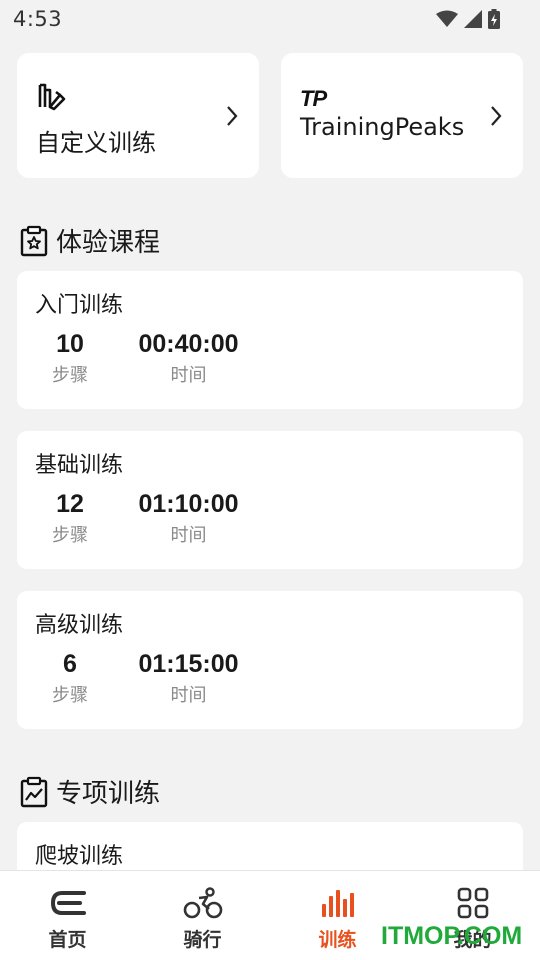  Describe the element at coordinates (313, 98) in the screenshot. I see `trainingpeaks-logo: TP` at that location.